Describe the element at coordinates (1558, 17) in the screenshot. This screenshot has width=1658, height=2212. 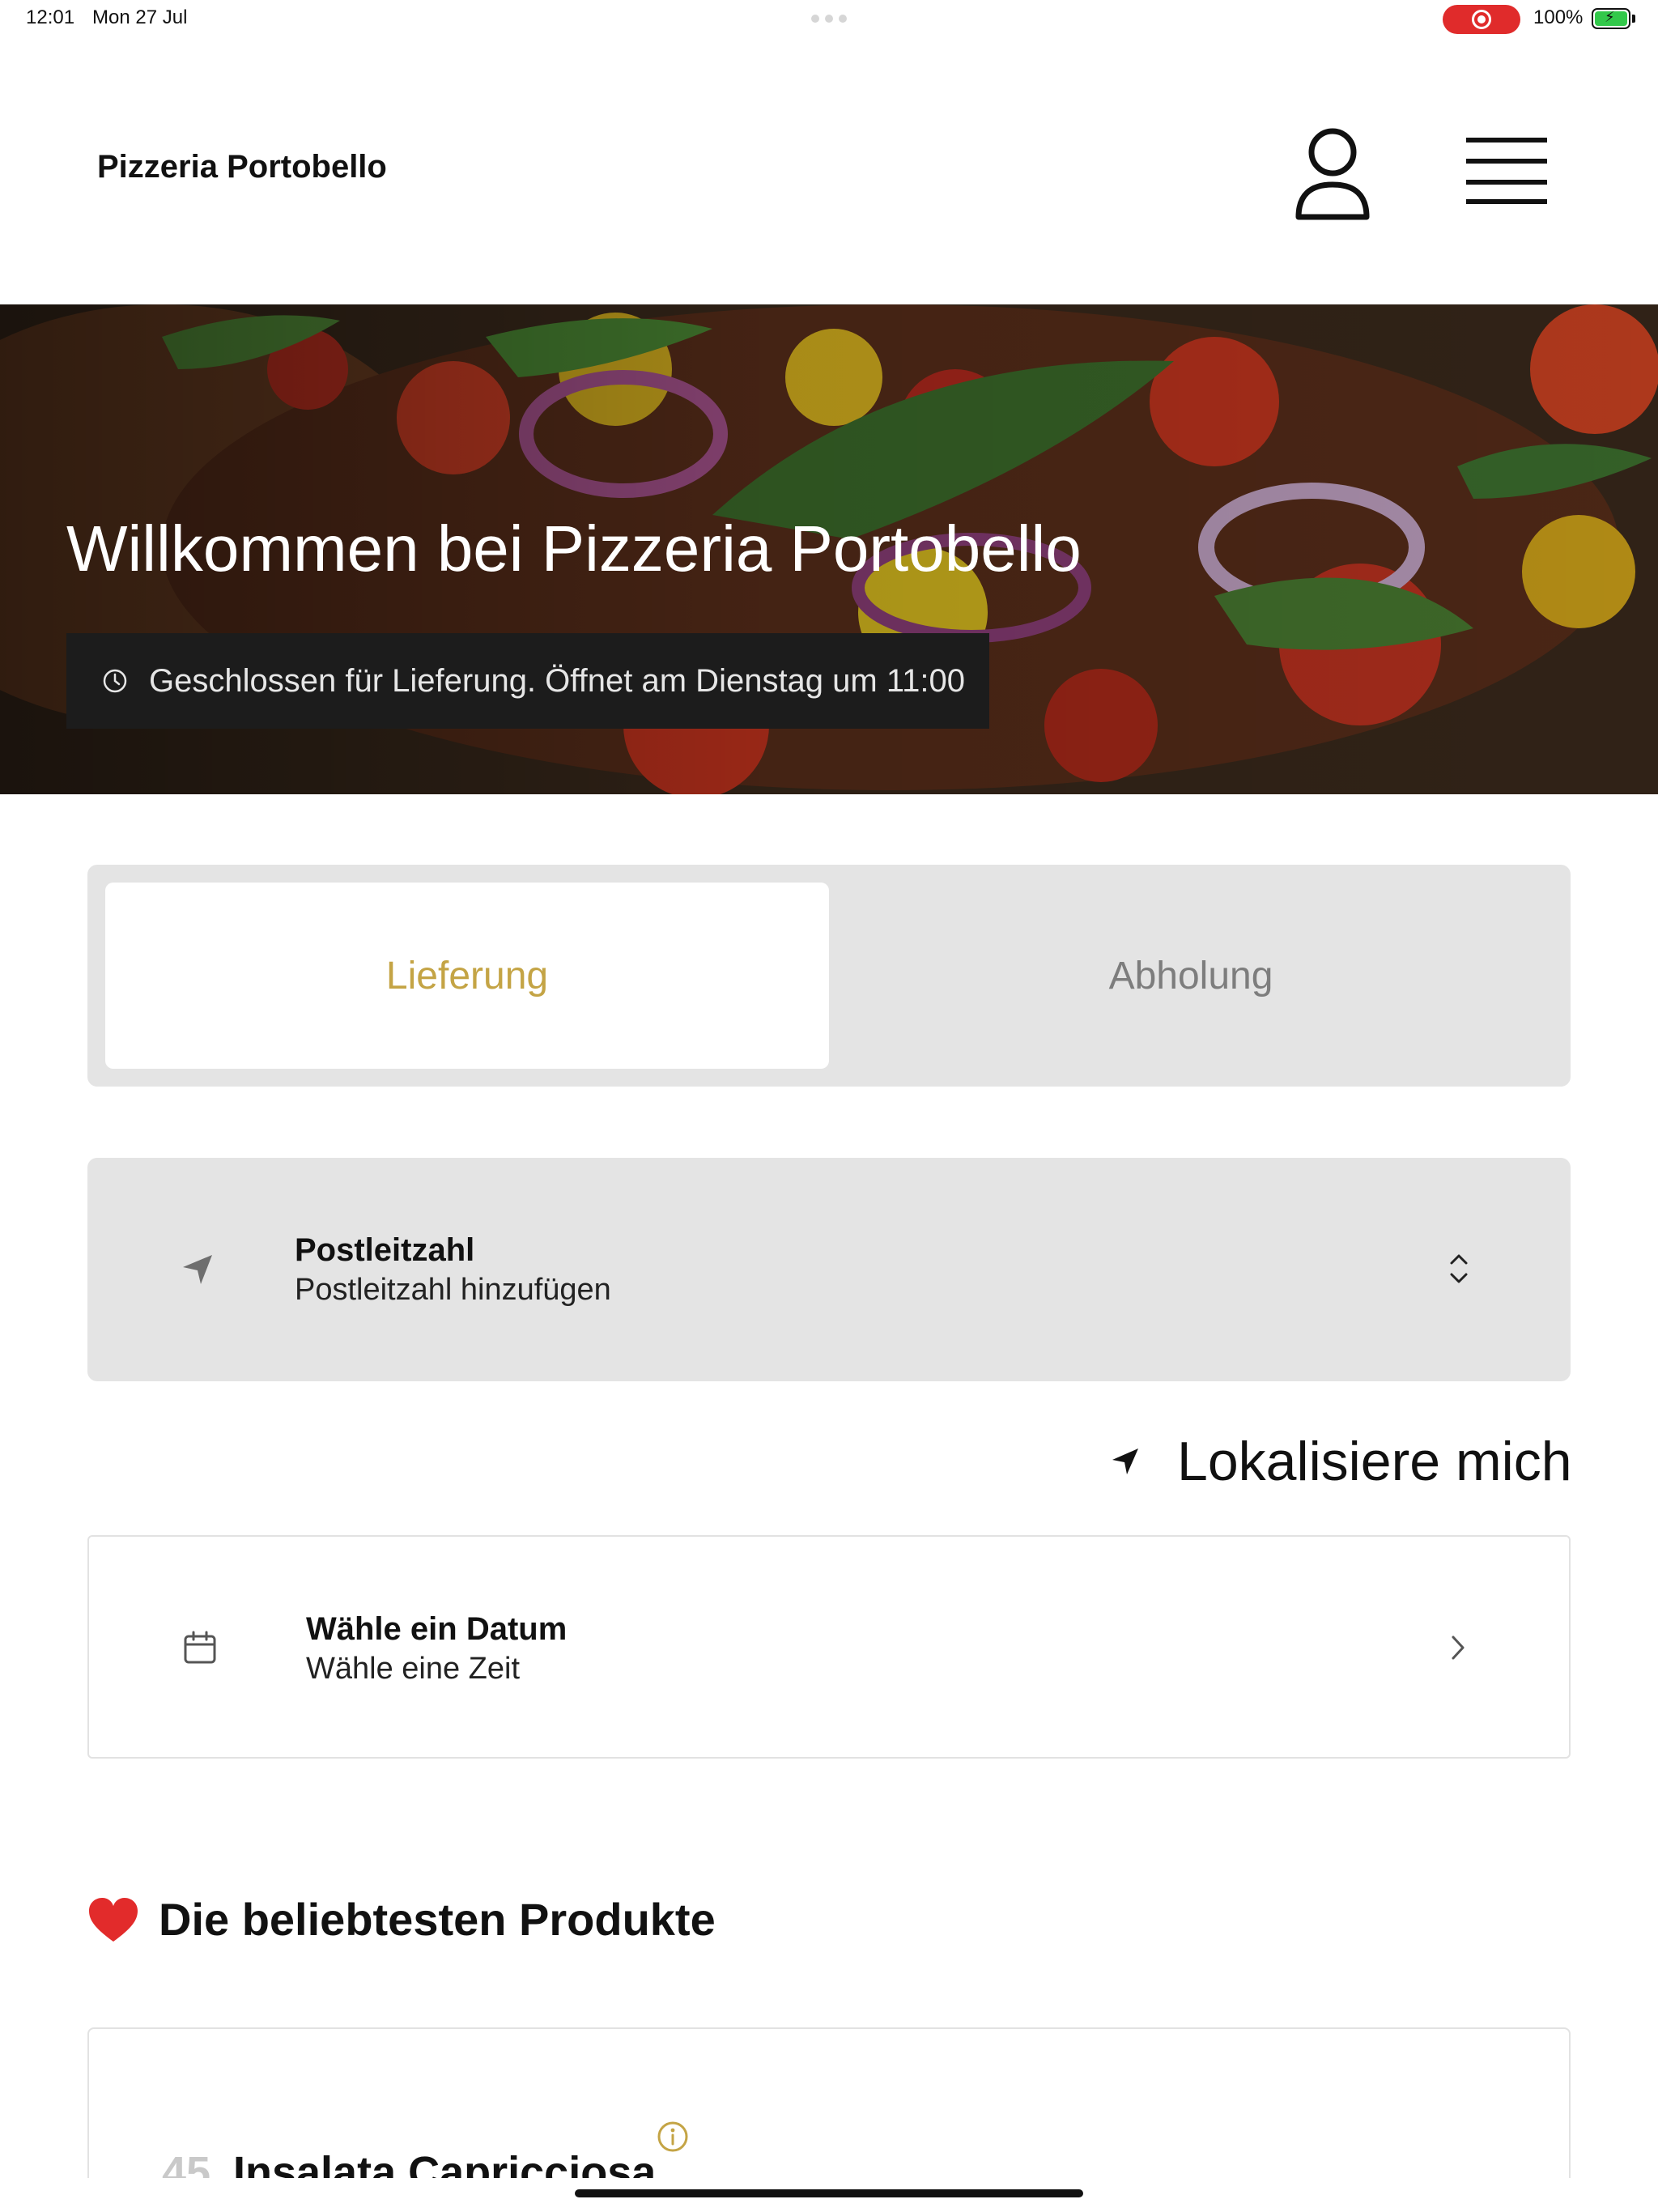
I see `battery-percentage: 100%` at that location.